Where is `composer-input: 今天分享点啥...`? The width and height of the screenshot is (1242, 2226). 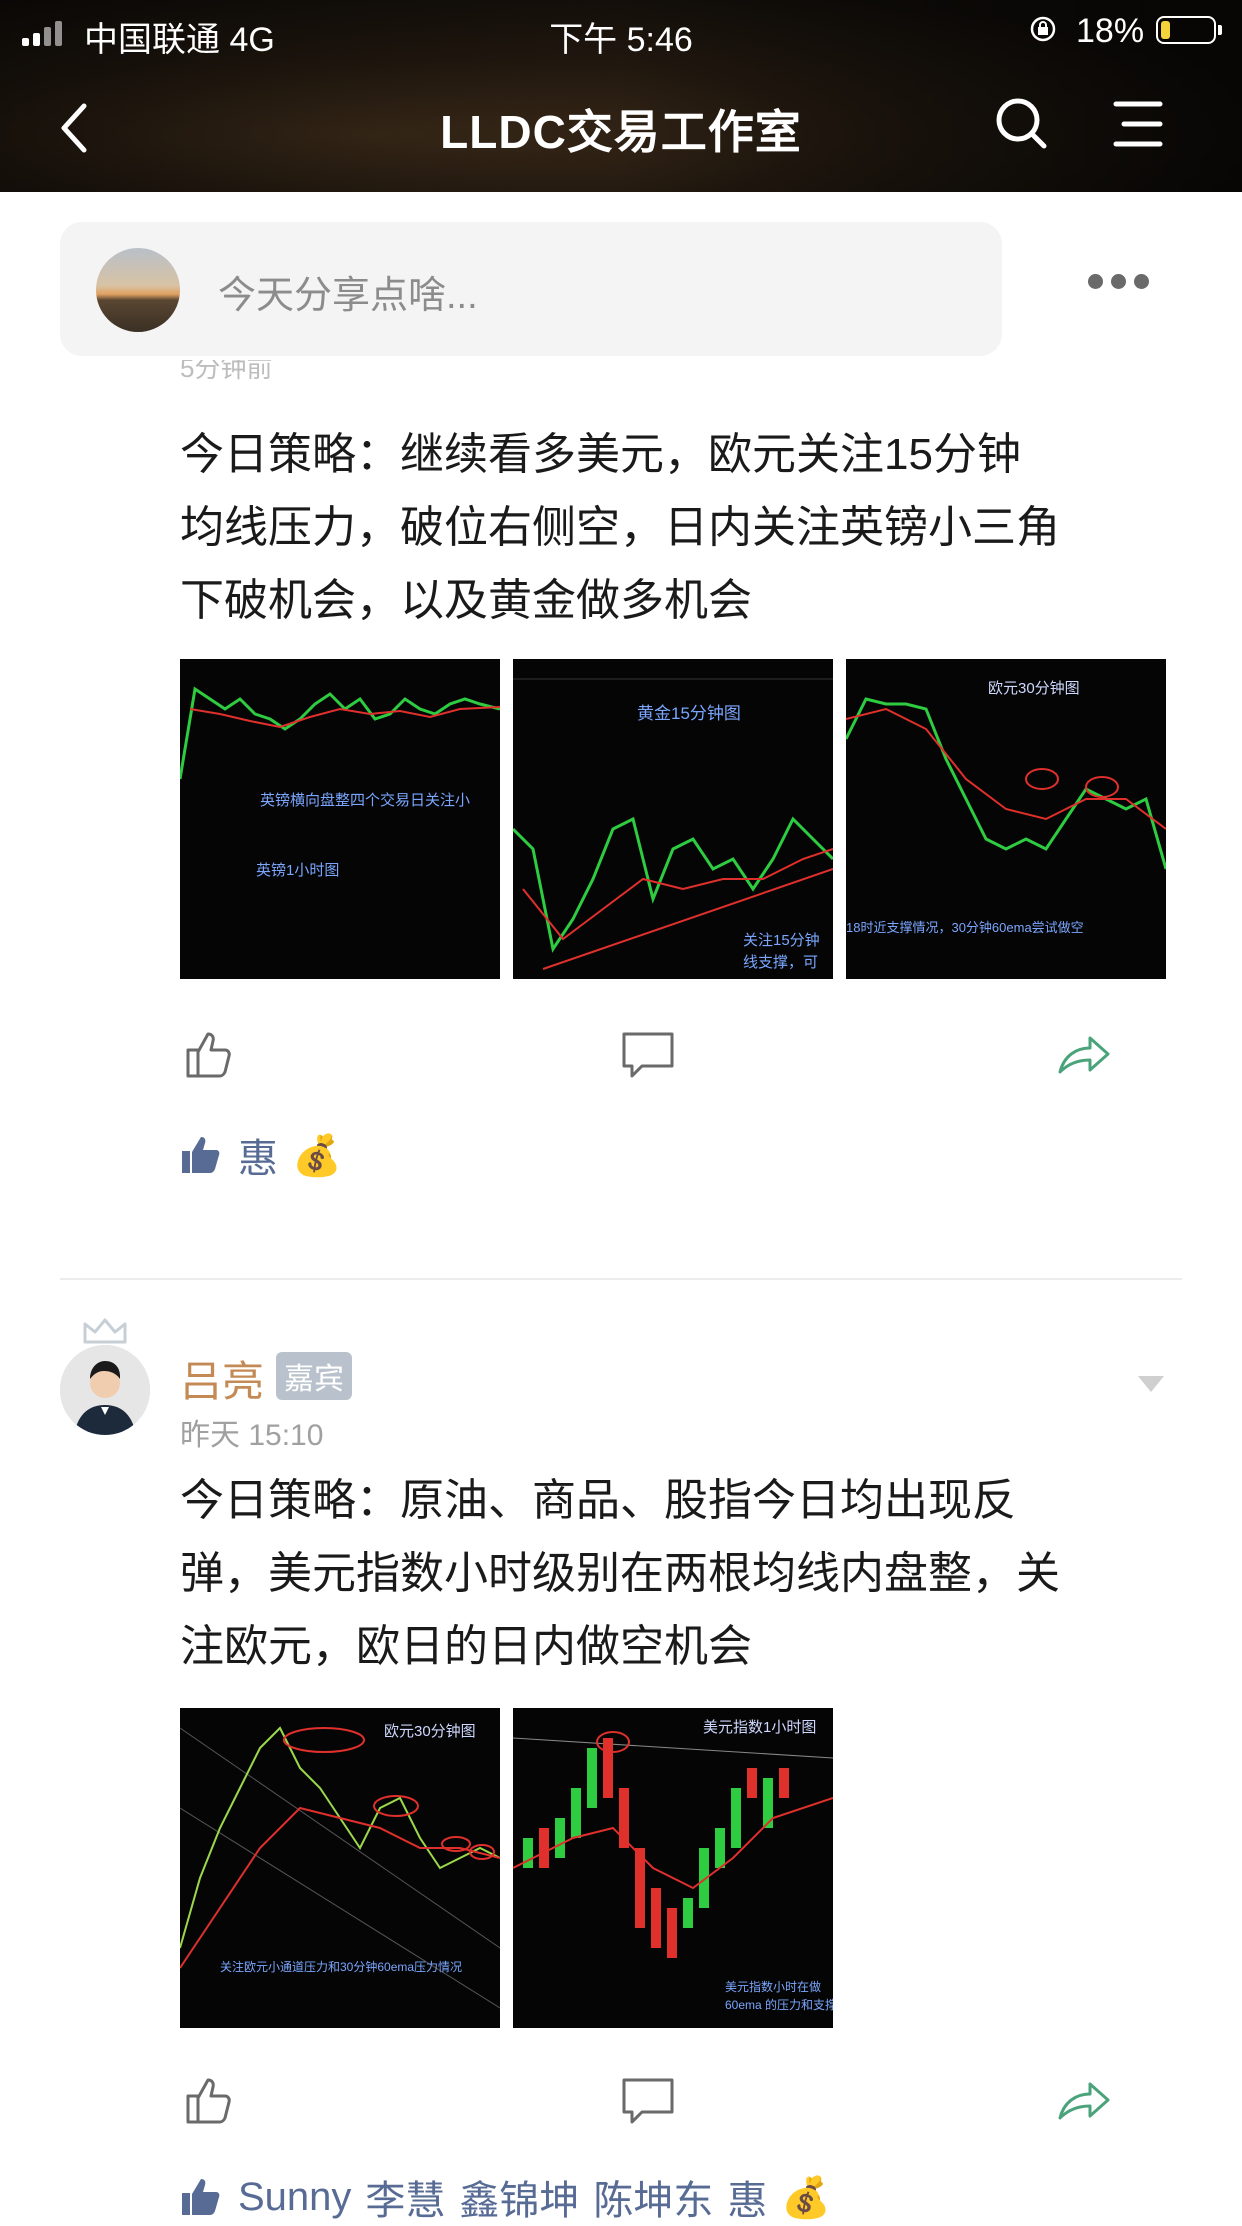
composer-input: 今天分享点啥... is located at coordinates (348, 291).